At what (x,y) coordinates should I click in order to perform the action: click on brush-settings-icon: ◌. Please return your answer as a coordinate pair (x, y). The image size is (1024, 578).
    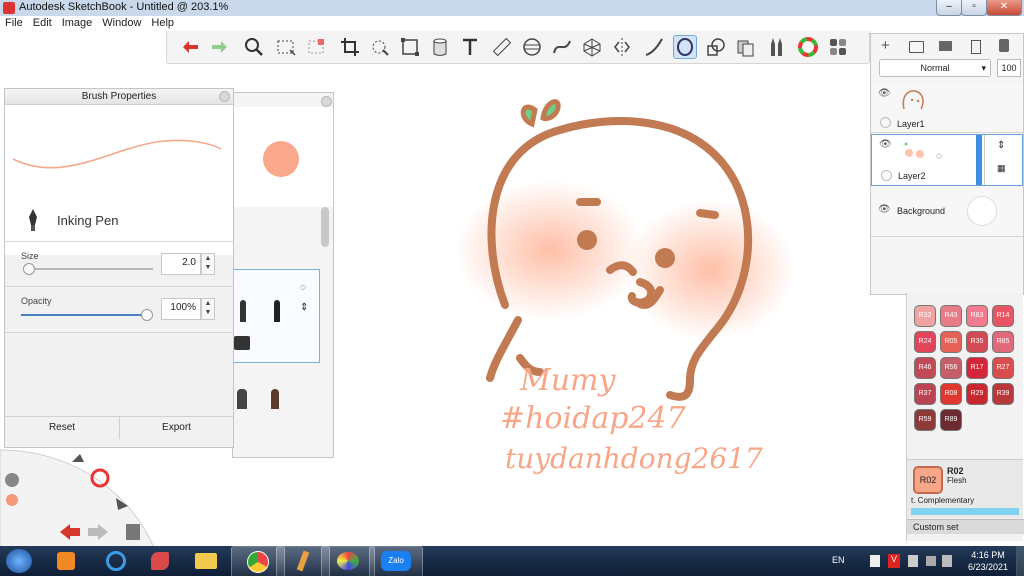
    Looking at the image, I should click on (303, 287).